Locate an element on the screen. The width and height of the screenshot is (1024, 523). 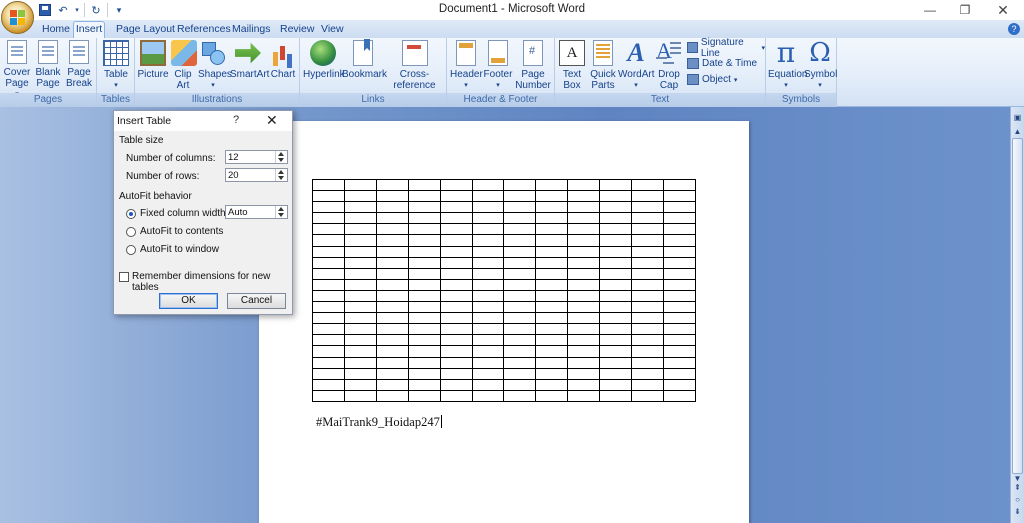
restore-button: ❐ is located at coordinates (965, 10).